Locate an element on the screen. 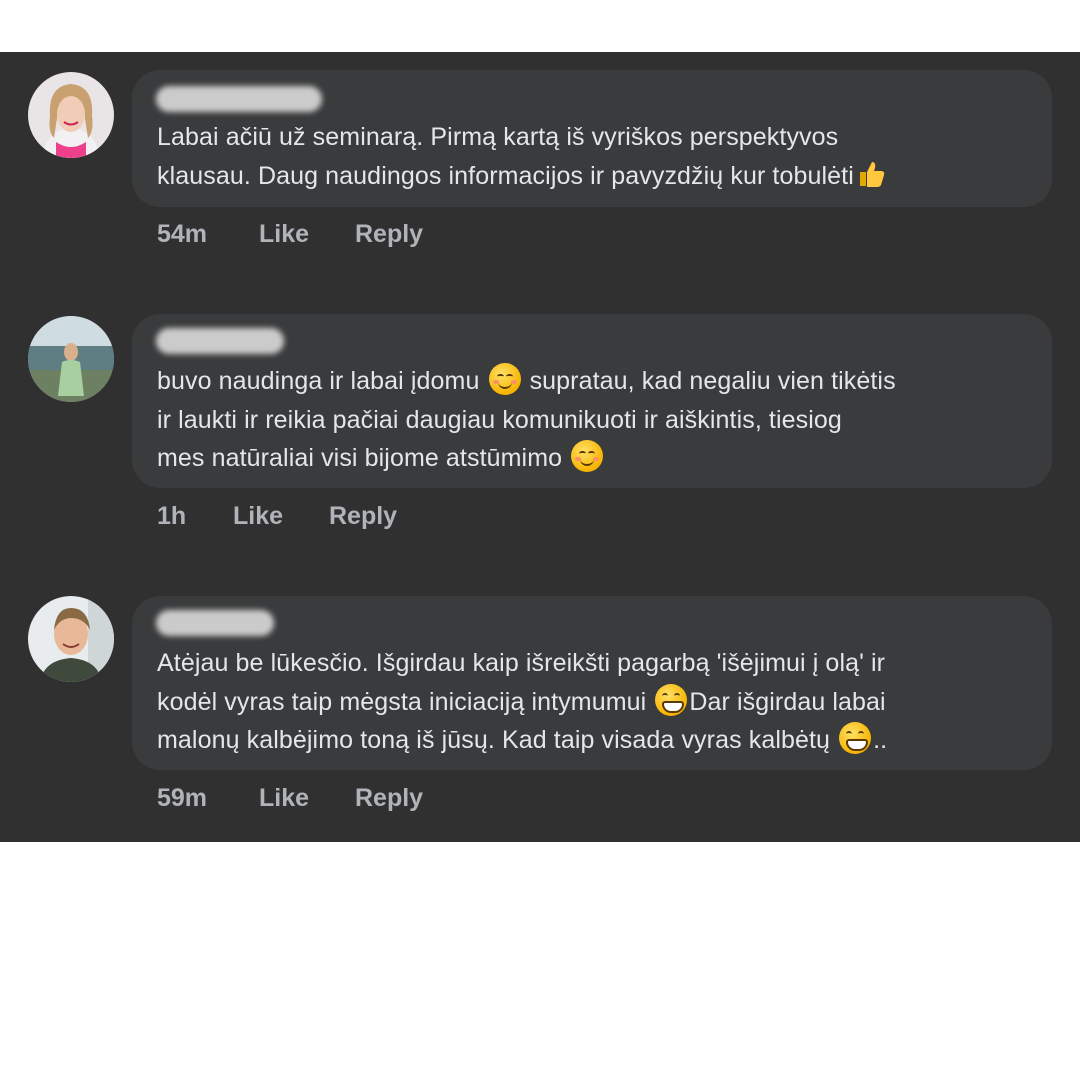  comment-line-text: Dar išgirdau labai is located at coordinates (787, 701).